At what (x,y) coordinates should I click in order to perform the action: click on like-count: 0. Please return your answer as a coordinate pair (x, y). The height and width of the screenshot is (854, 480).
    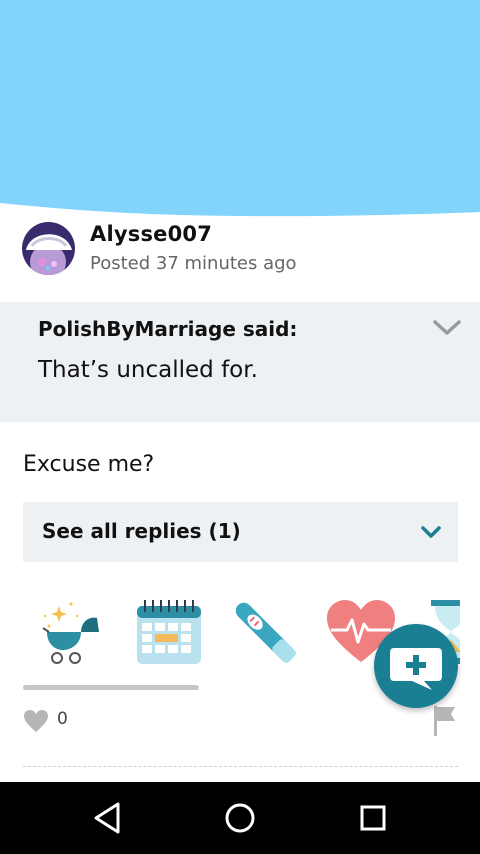
    Looking at the image, I should click on (62, 719).